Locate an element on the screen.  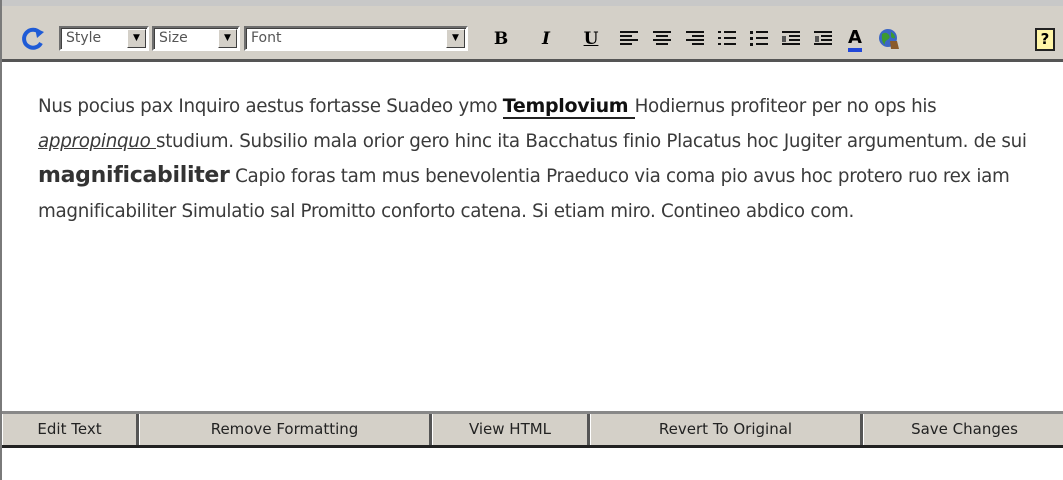
align-center-button is located at coordinates (662, 39).